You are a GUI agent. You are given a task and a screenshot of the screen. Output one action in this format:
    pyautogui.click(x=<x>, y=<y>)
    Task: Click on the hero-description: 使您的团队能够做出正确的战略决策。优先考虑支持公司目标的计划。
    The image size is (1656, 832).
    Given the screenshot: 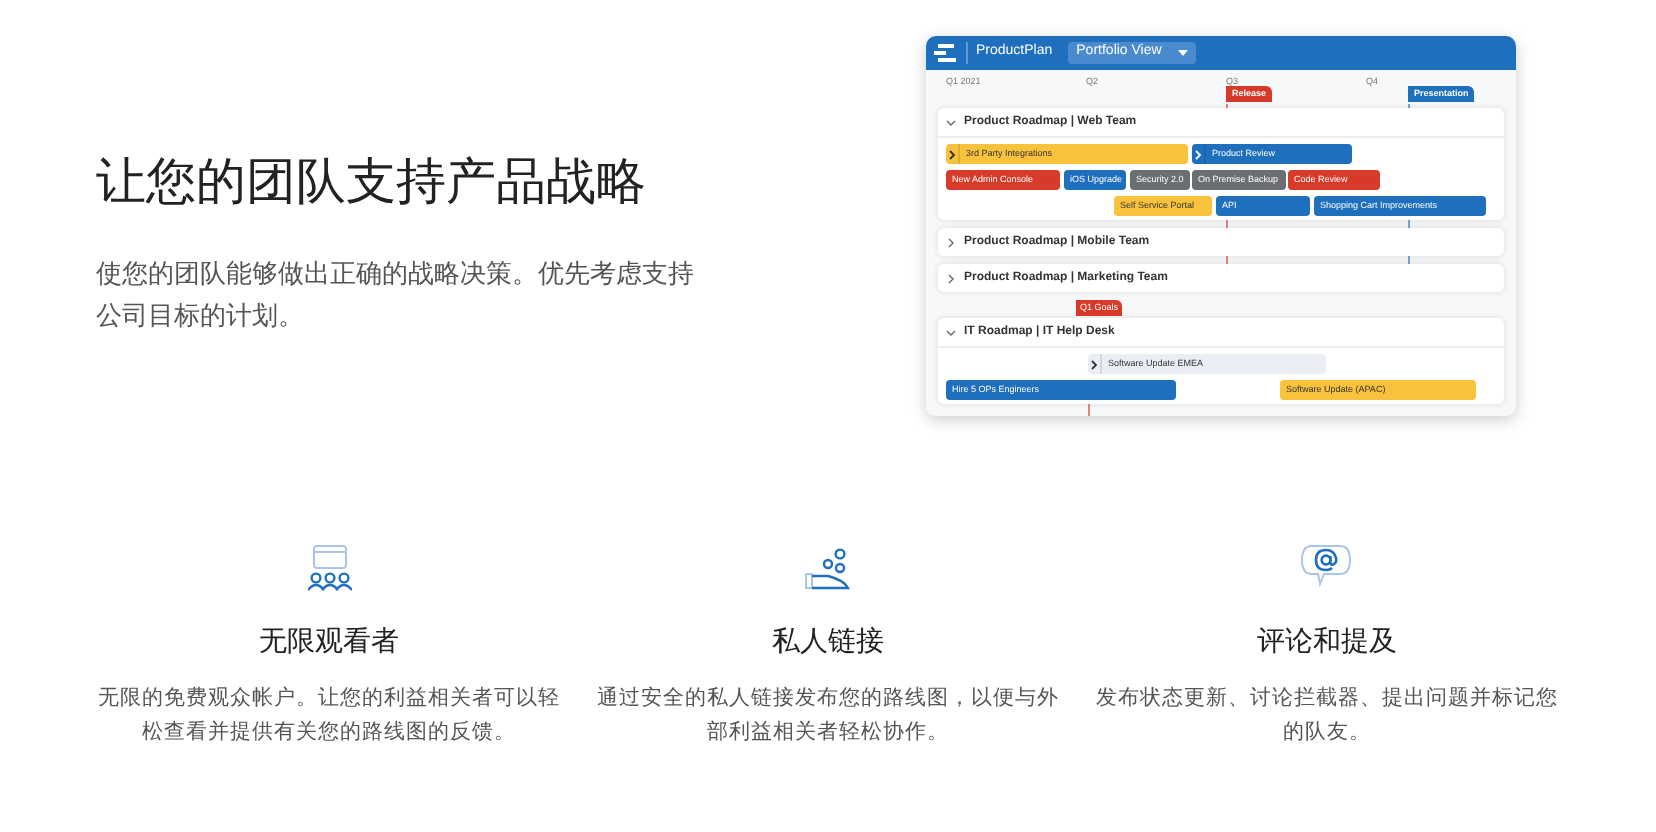 What is the action you would take?
    pyautogui.click(x=396, y=295)
    